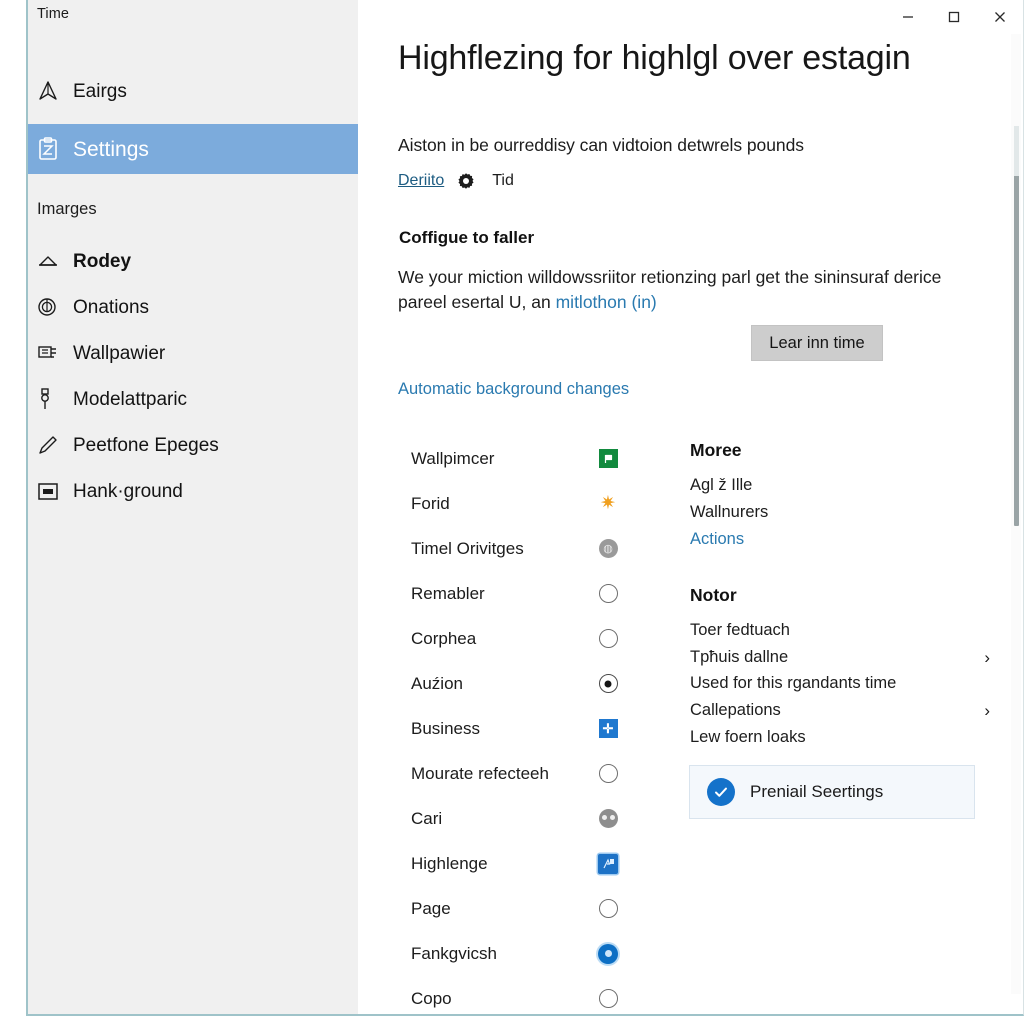 The width and height of the screenshot is (1024, 1024). Describe the element at coordinates (503, 180) in the screenshot. I see `tid-label: Tid` at that location.